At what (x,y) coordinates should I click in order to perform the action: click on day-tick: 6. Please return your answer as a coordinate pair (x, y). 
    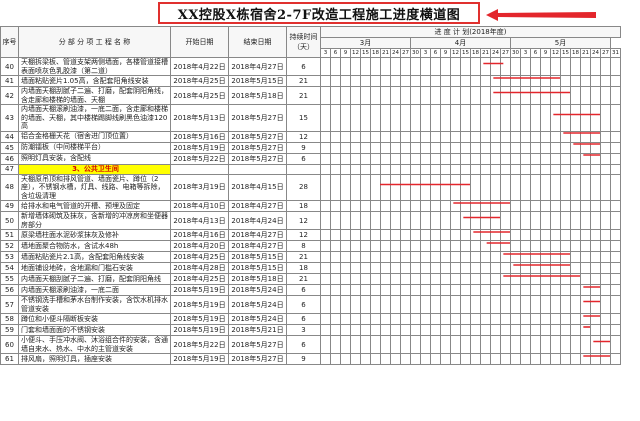
    Looking at the image, I should click on (435, 53).